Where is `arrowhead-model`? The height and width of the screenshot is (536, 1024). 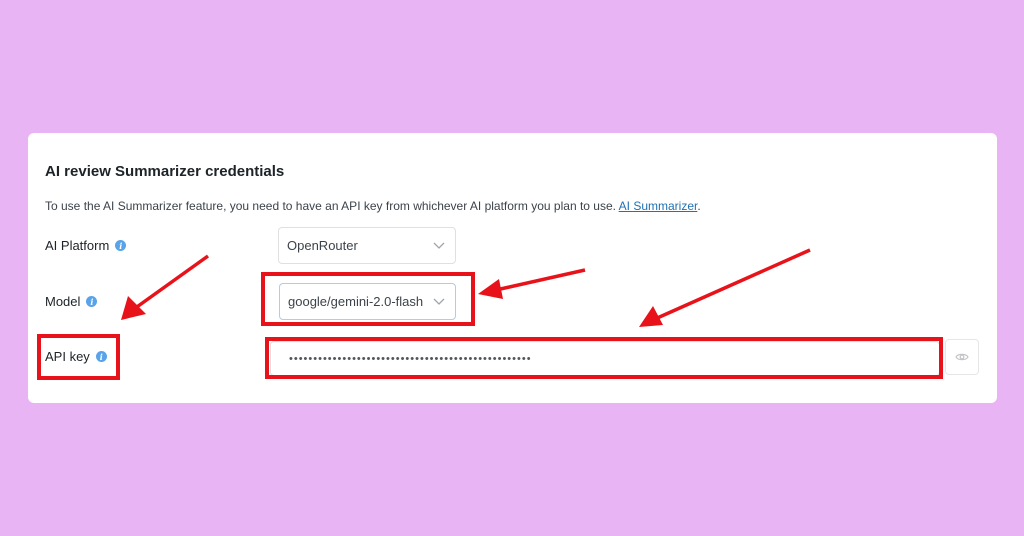 arrowhead-model is located at coordinates (490, 289).